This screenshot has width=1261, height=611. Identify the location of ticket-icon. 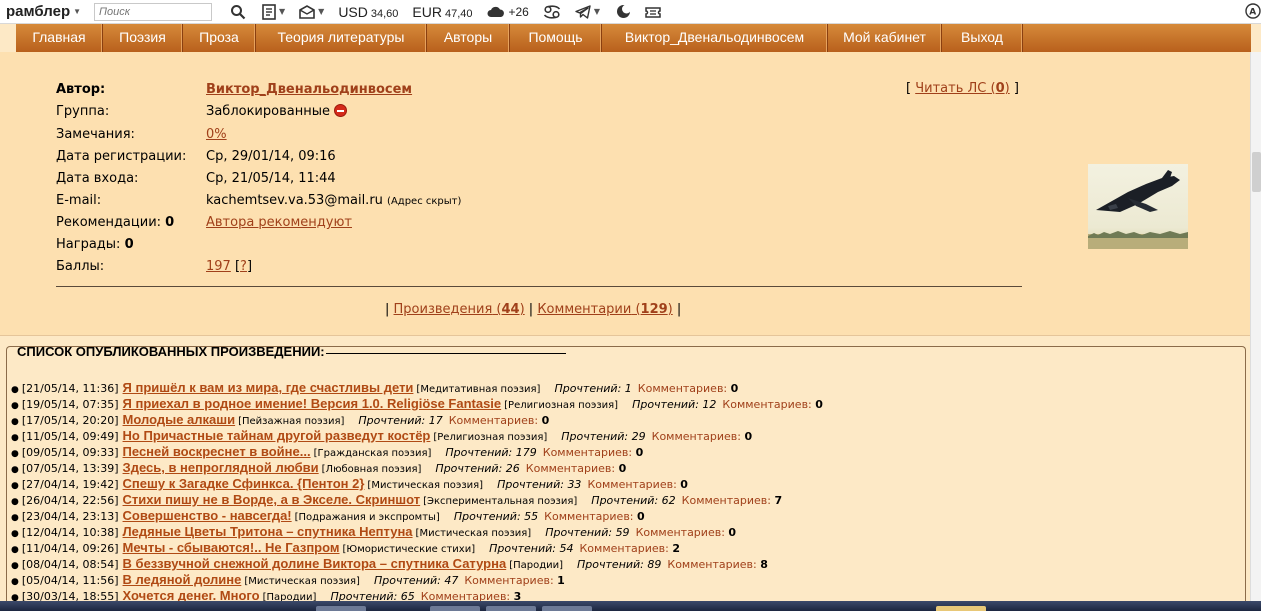
(653, 12).